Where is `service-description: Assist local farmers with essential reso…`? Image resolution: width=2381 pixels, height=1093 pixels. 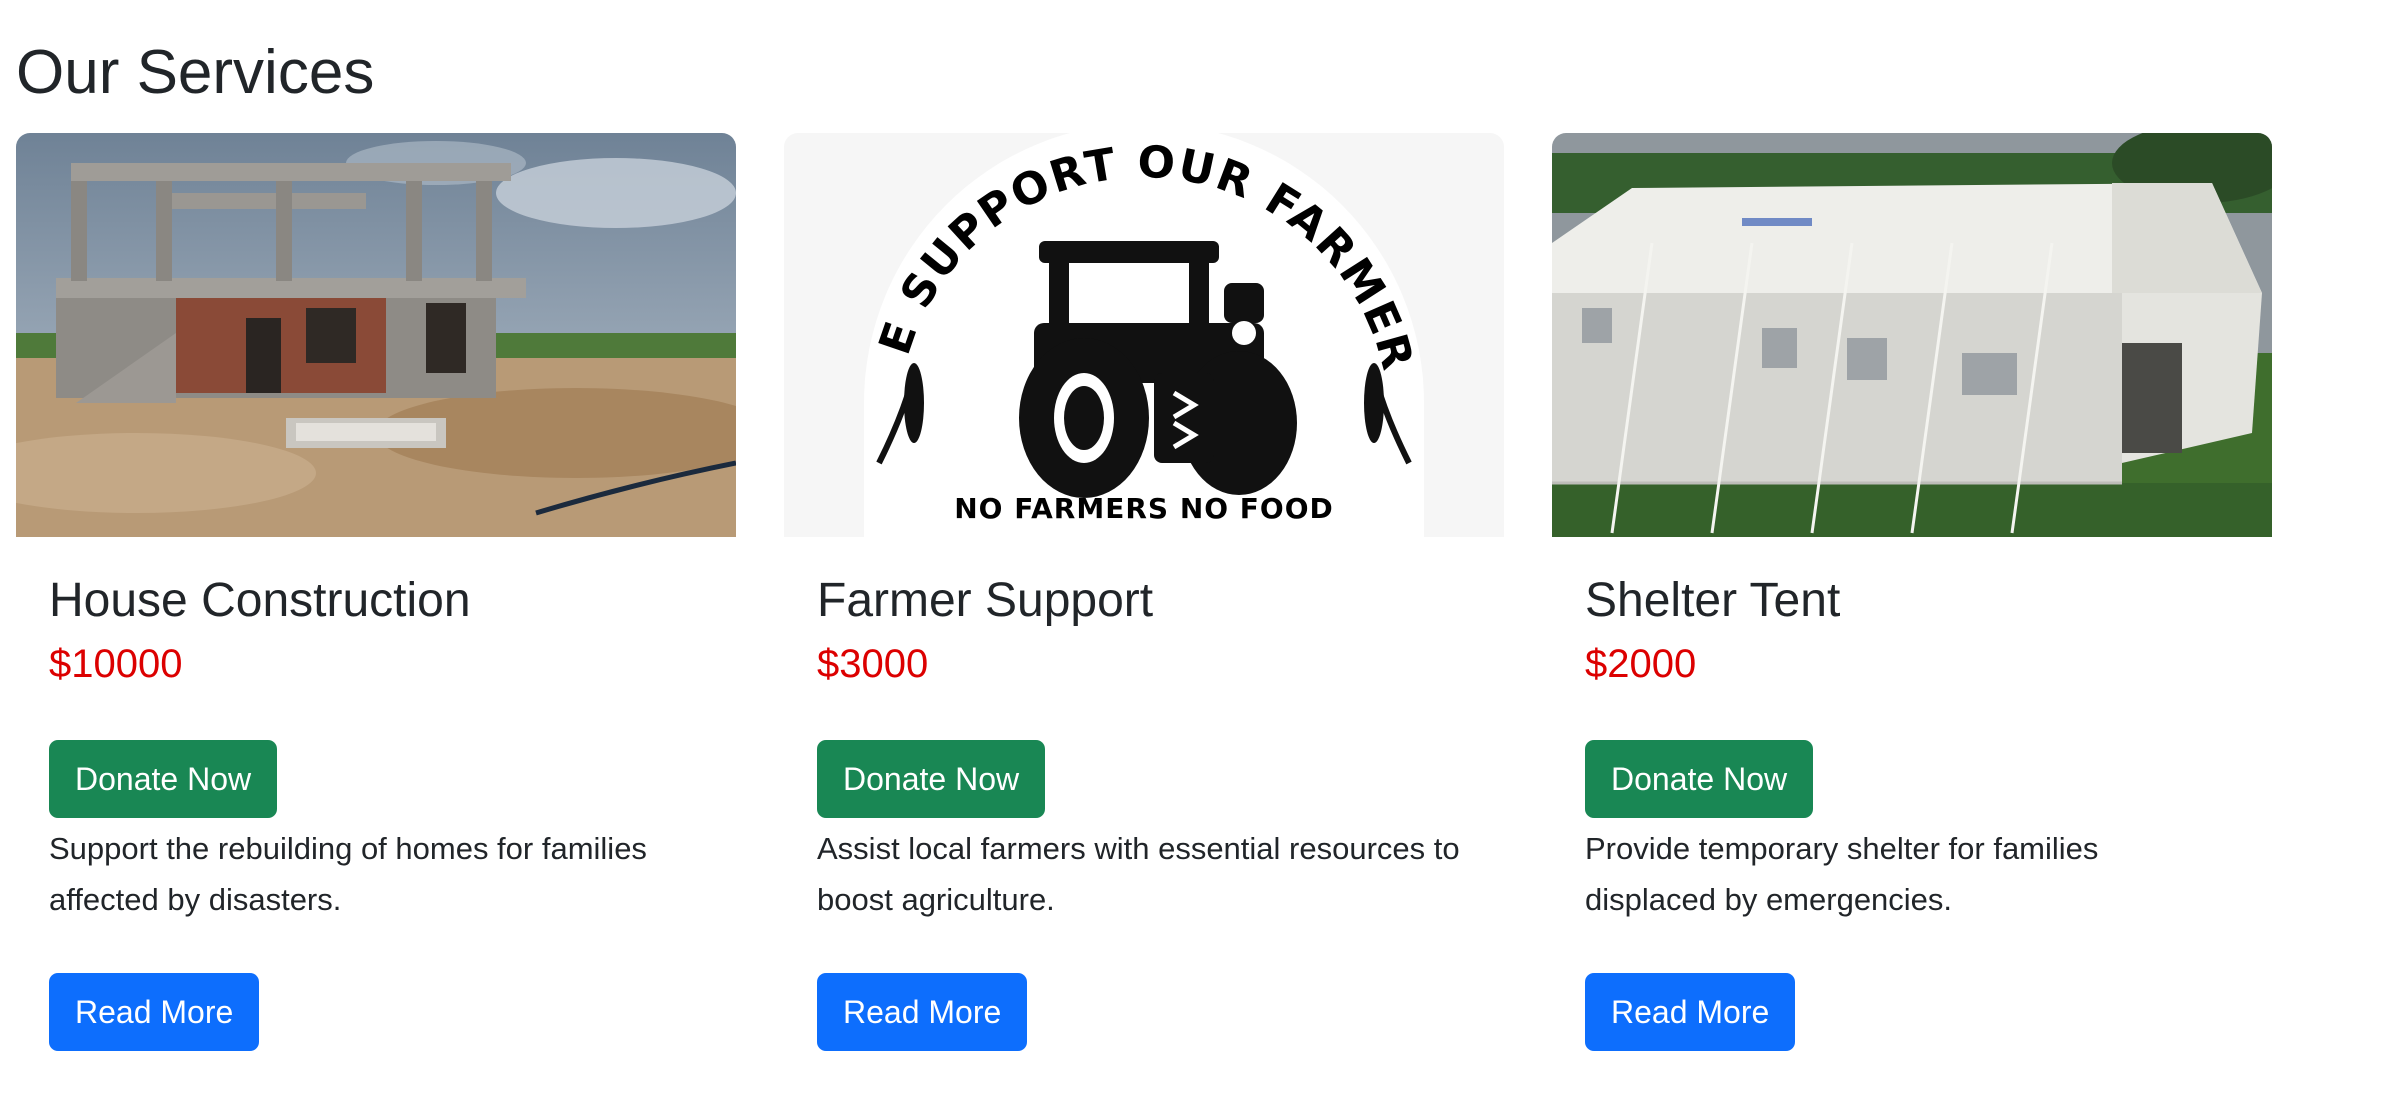 service-description: Assist local farmers with essential reso… is located at coordinates (1138, 874).